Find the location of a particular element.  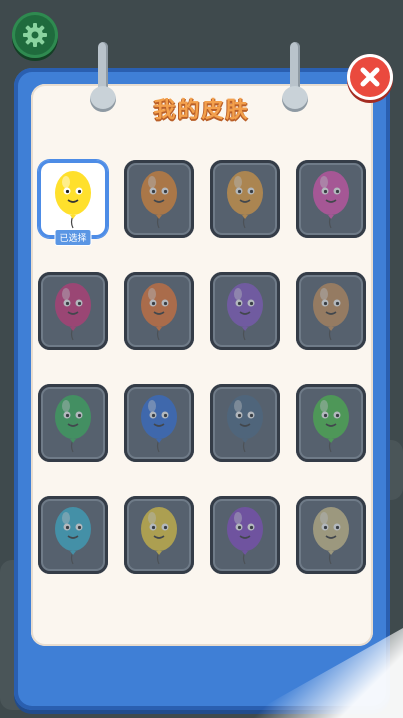

skin-slot-green-frog is located at coordinates (331, 423).